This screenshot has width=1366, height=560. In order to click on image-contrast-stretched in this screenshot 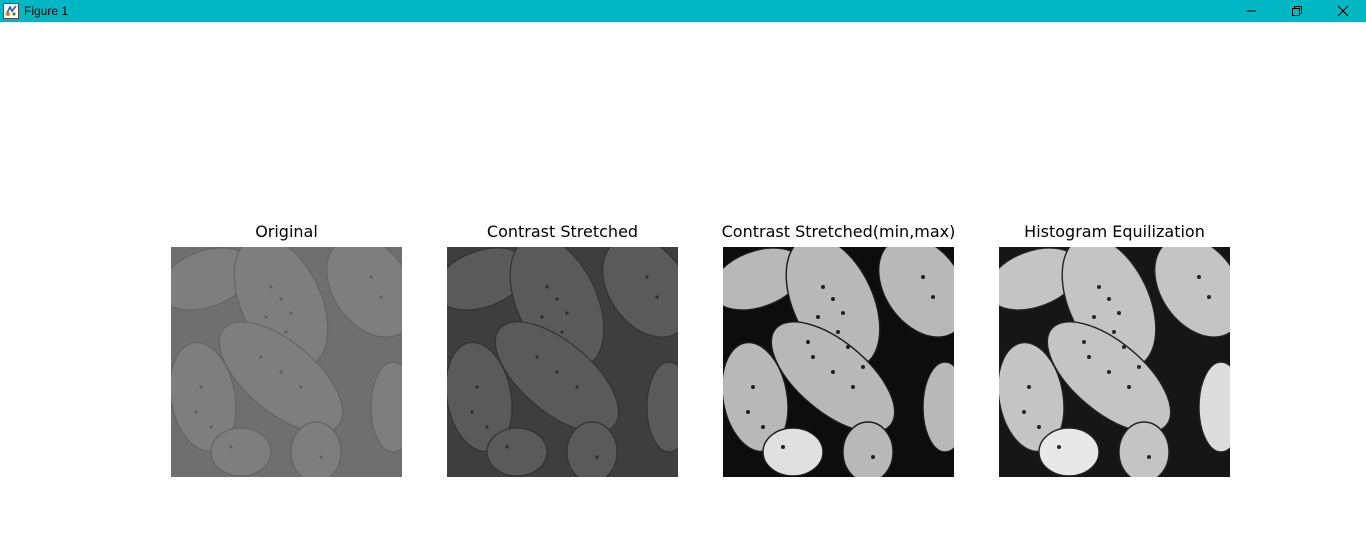, I will do `click(562, 362)`.